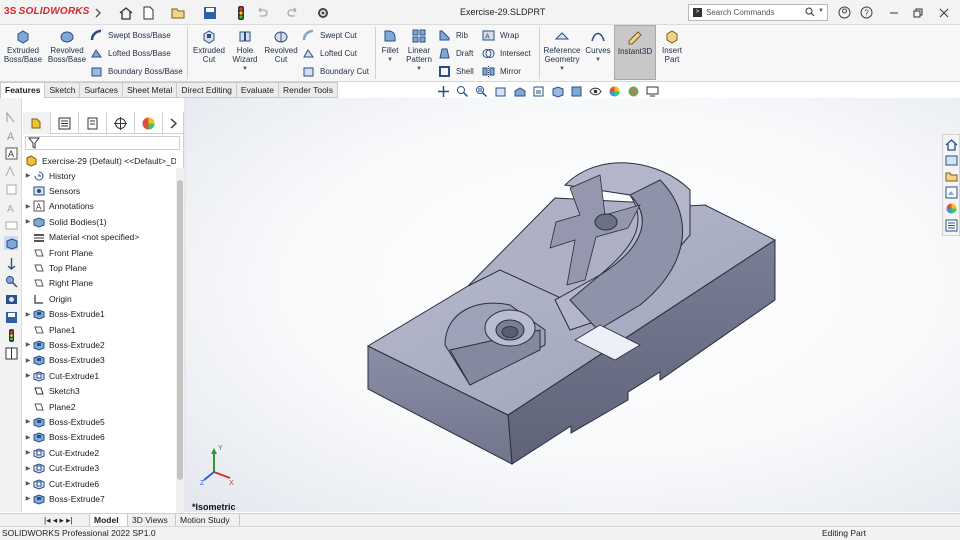 The width and height of the screenshot is (960, 540). What do you see at coordinates (595, 91) in the screenshot?
I see `hide-show-items-icon` at bounding box center [595, 91].